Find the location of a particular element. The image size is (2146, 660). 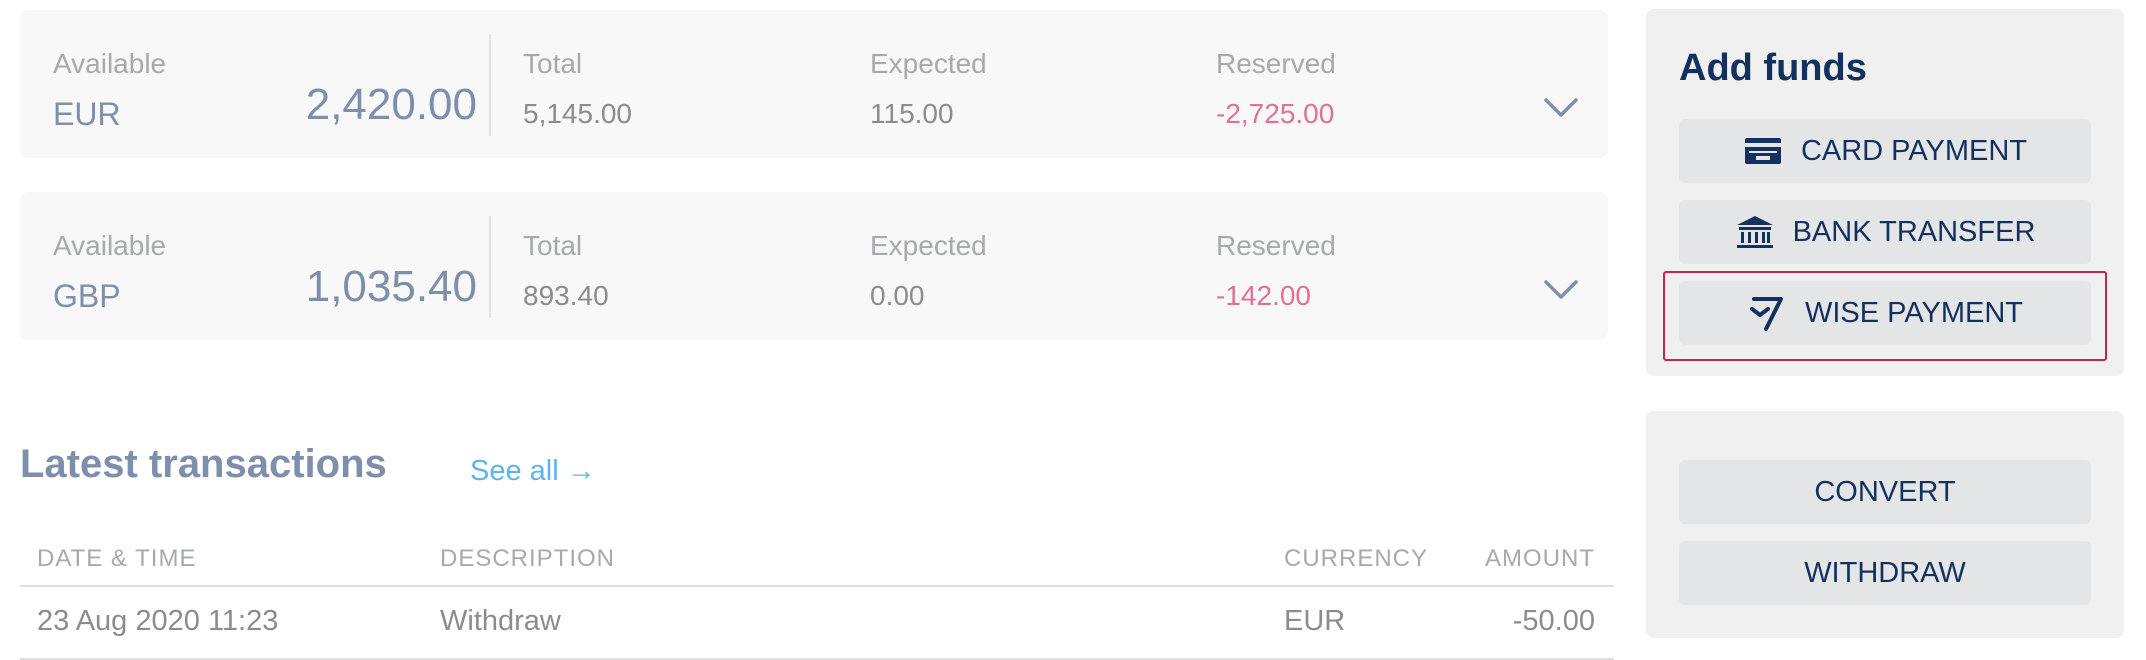

add-funds-title: Add funds is located at coordinates (1773, 68).